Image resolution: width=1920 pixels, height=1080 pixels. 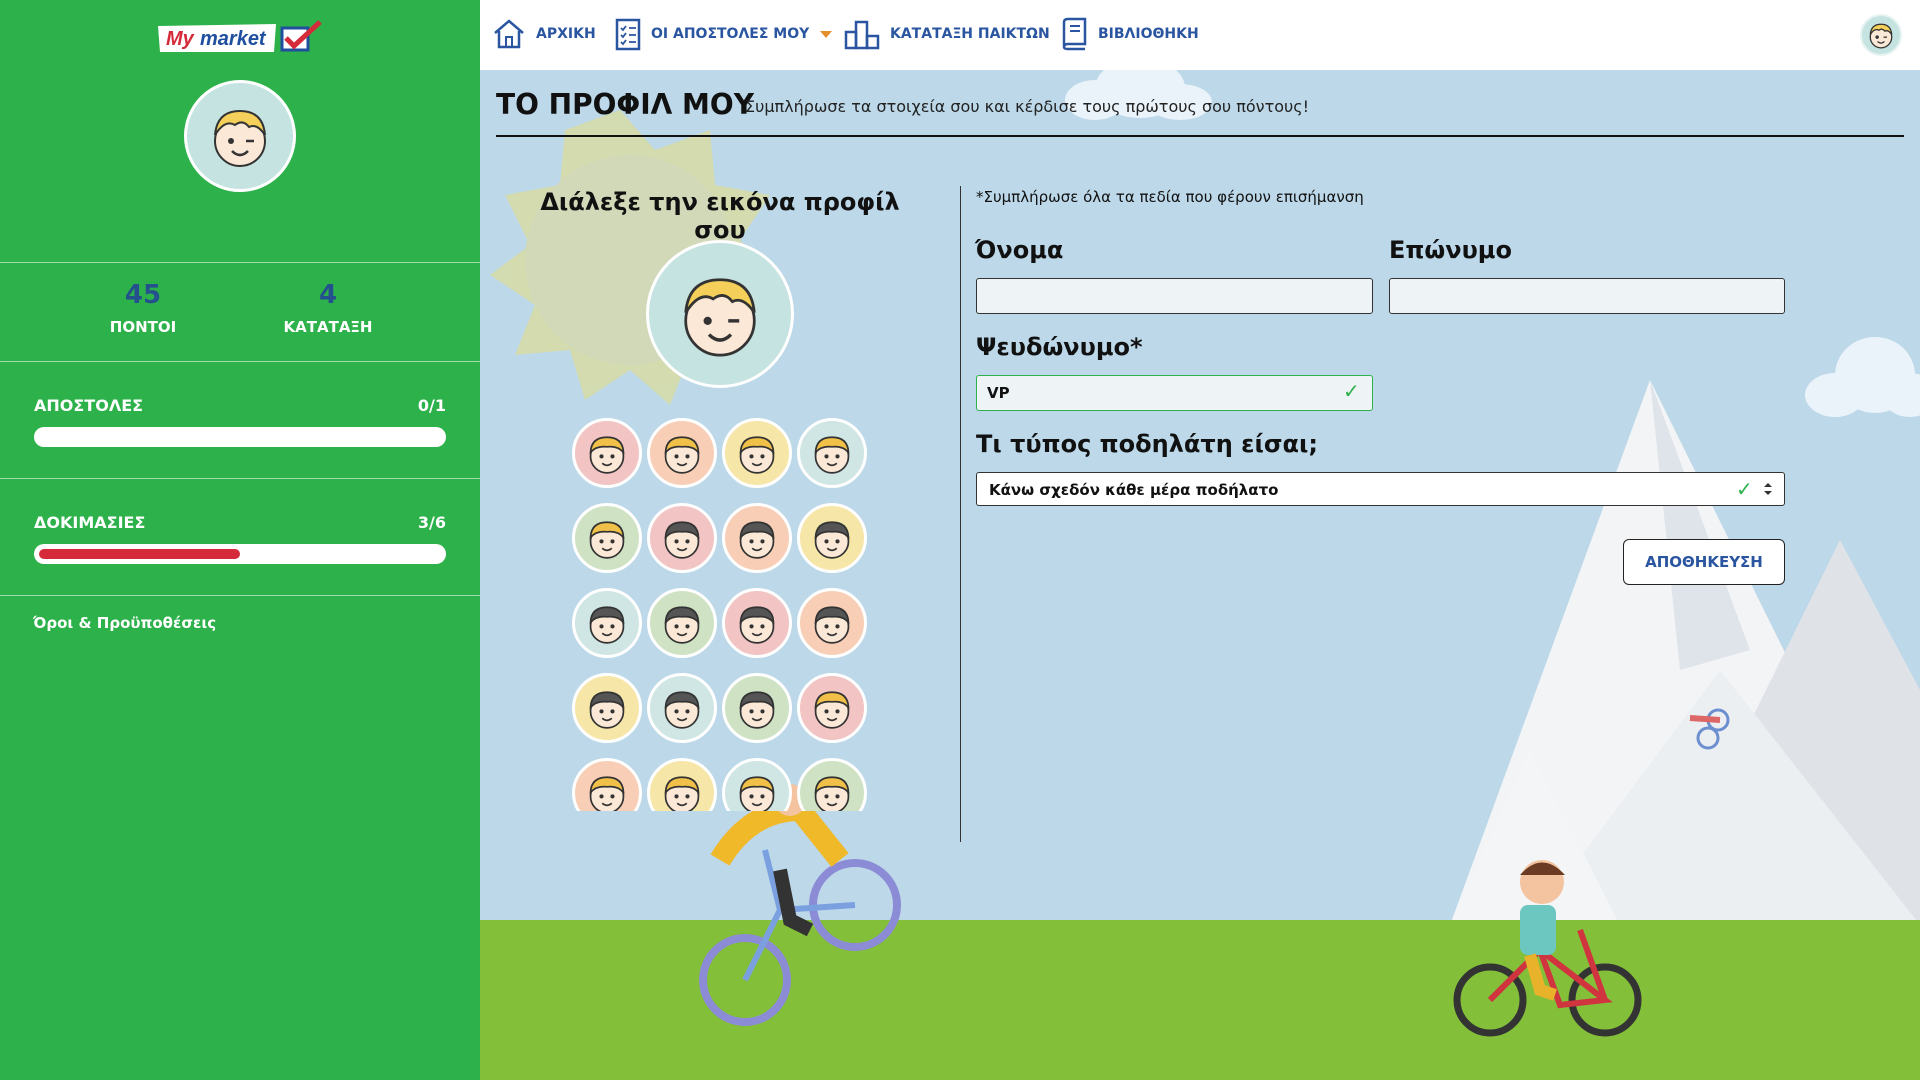 I want to click on tests-progress-fill, so click(x=139, y=554).